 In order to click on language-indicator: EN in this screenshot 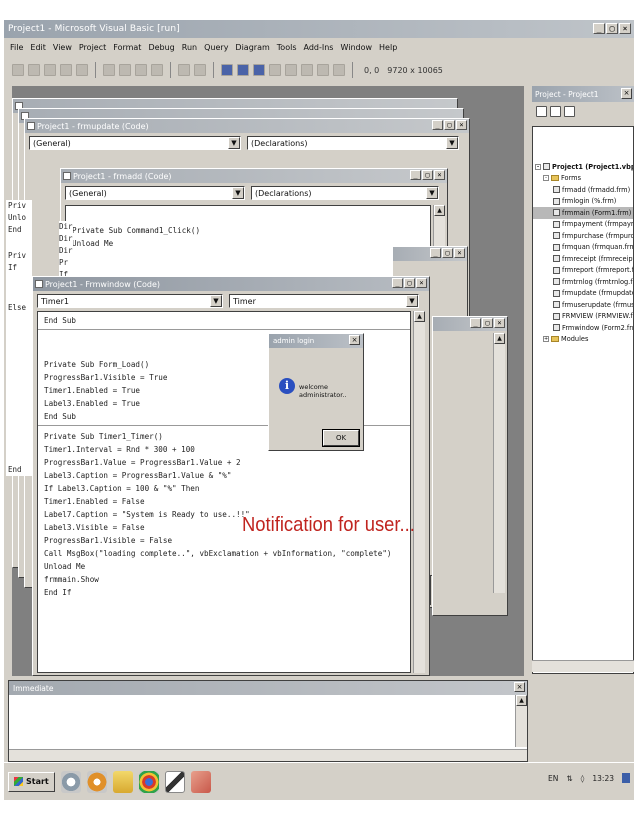, I will do `click(553, 778)`.